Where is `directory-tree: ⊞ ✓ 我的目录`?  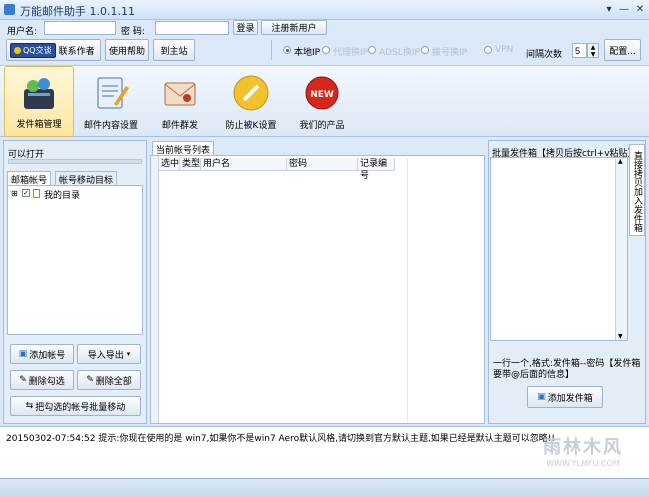 directory-tree: ⊞ ✓ 我的目录 is located at coordinates (75, 260).